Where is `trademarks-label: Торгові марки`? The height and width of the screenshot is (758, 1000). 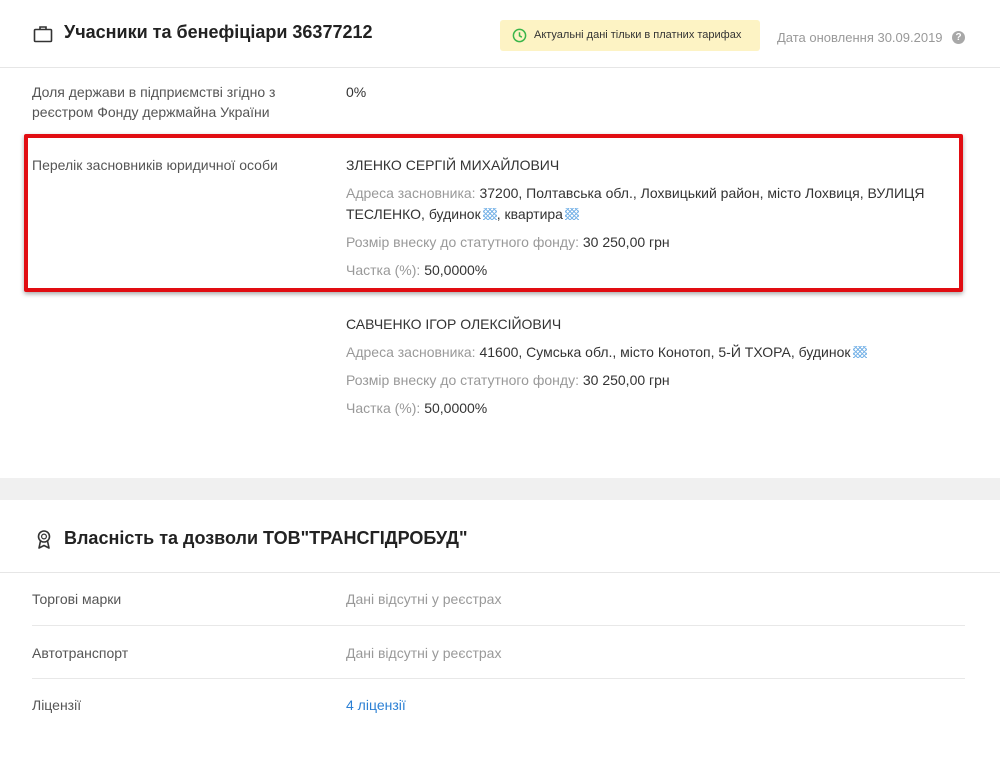 trademarks-label: Торгові марки is located at coordinates (77, 599).